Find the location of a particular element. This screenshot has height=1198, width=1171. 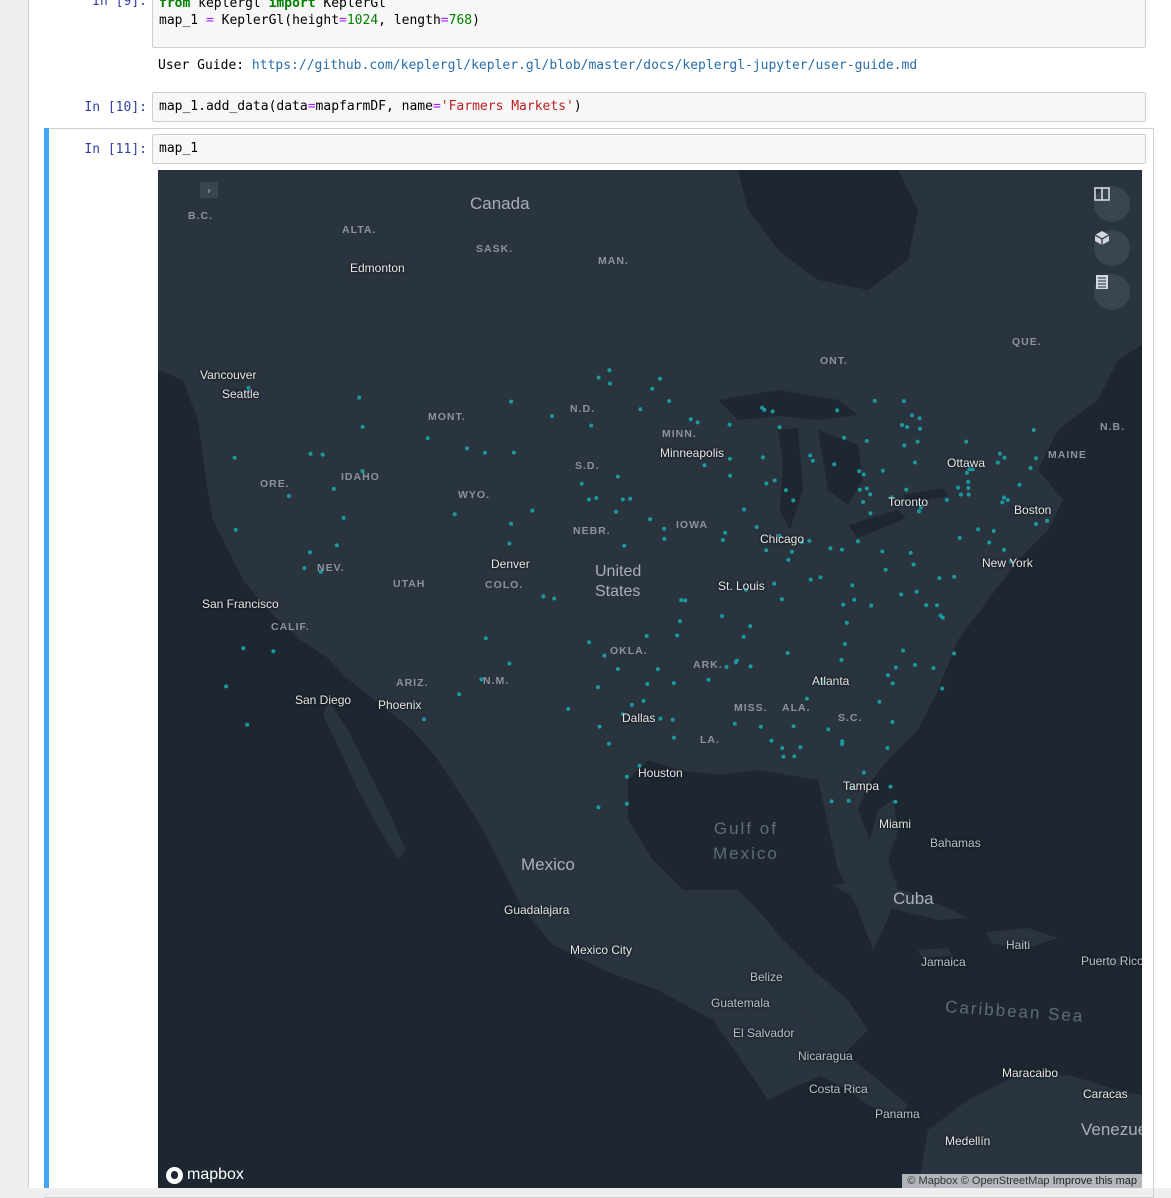

label-nev: NEV. is located at coordinates (331, 568).